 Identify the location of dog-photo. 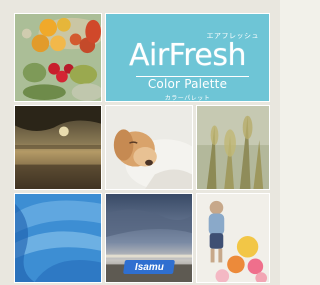
(149, 147).